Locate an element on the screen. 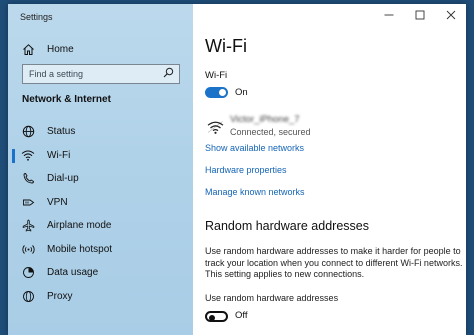  close-icon is located at coordinates (450, 15).